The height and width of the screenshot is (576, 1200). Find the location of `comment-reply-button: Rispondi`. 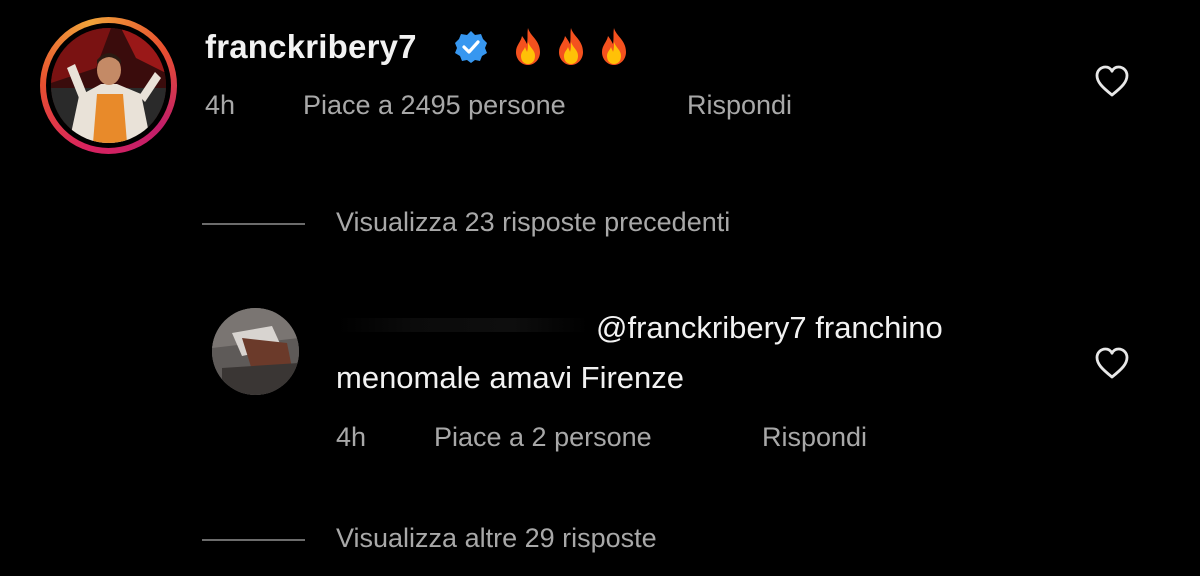

comment-reply-button: Rispondi is located at coordinates (739, 105).